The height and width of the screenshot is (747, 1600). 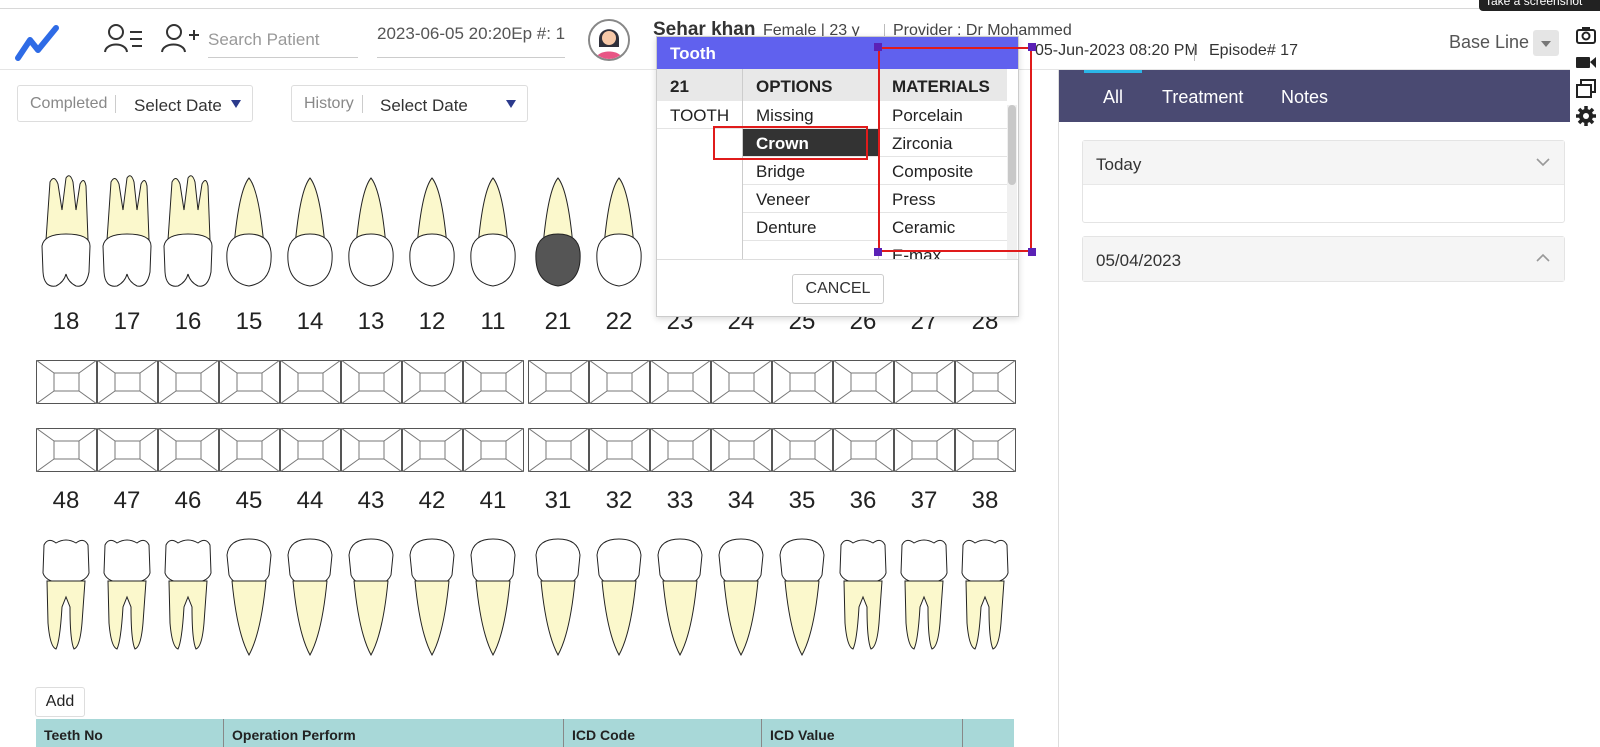 What do you see at coordinates (985, 500) in the screenshot?
I see `tooth-number-label: 38` at bounding box center [985, 500].